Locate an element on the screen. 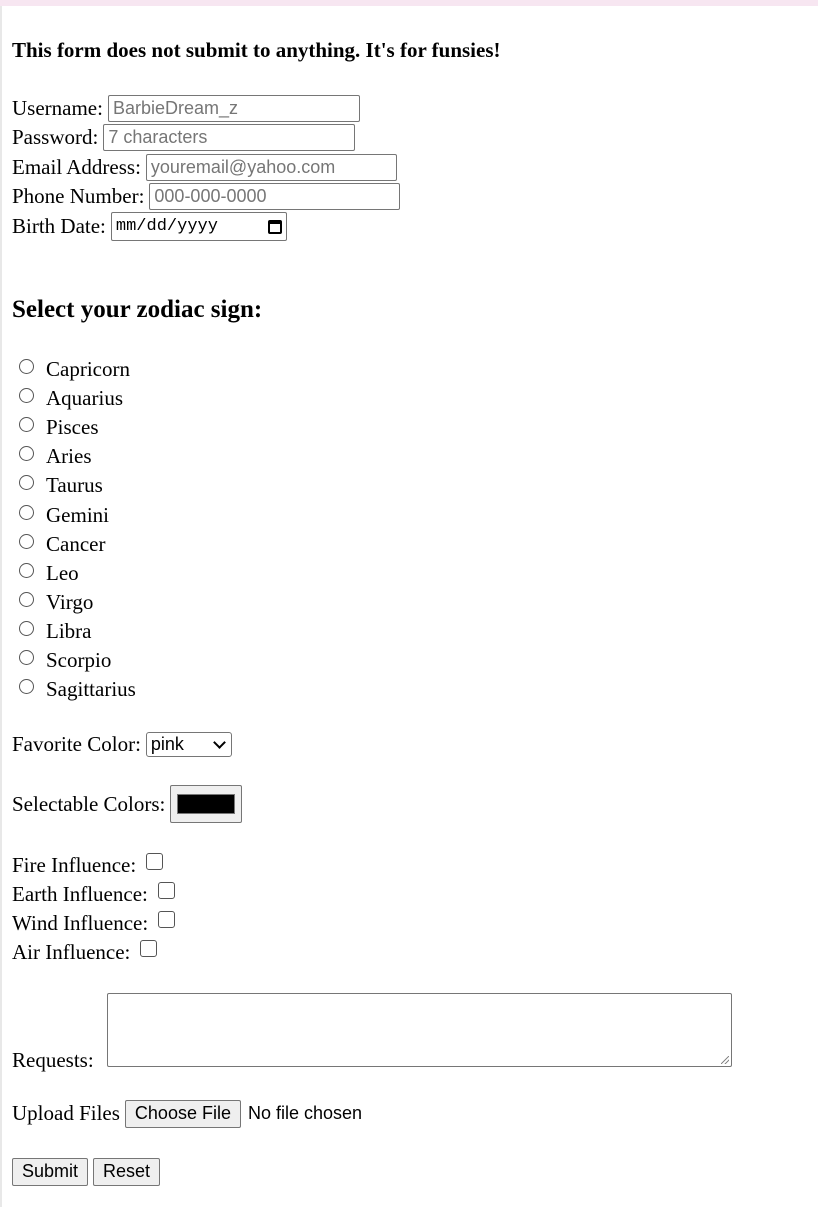  selectable-colors-row: Selectable Colors: is located at coordinates (127, 804).